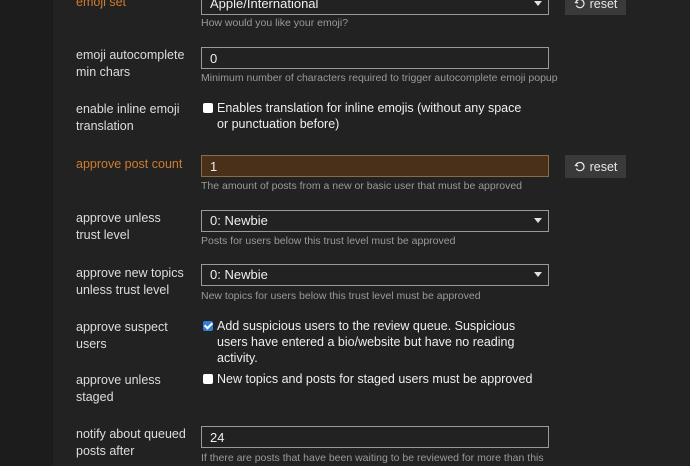 The image size is (690, 466). Describe the element at coordinates (375, 58) in the screenshot. I see `emoji-autocomplete-input` at that location.